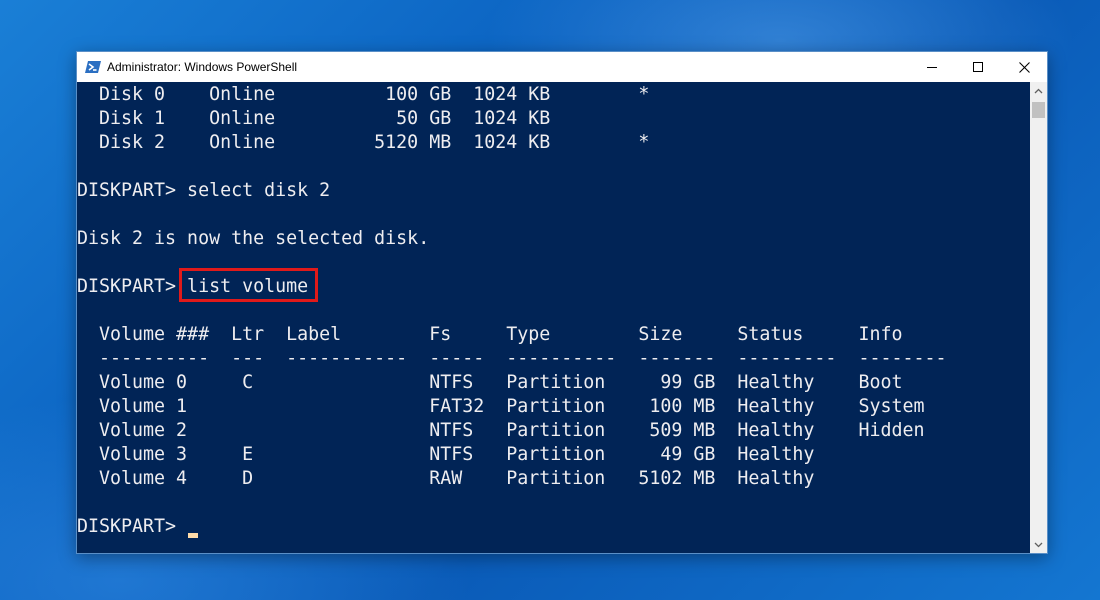  I want to click on minimize-button, so click(932, 67).